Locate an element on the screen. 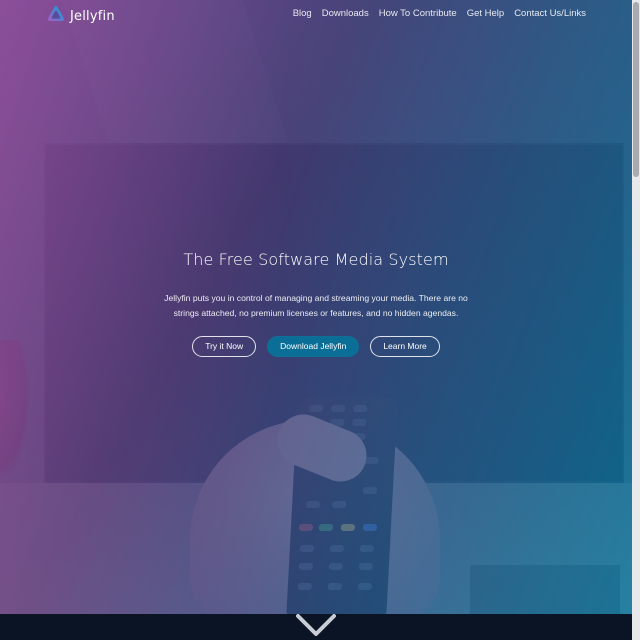 This screenshot has width=640, height=640. hero-title: The Free Software Media System is located at coordinates (316, 259).